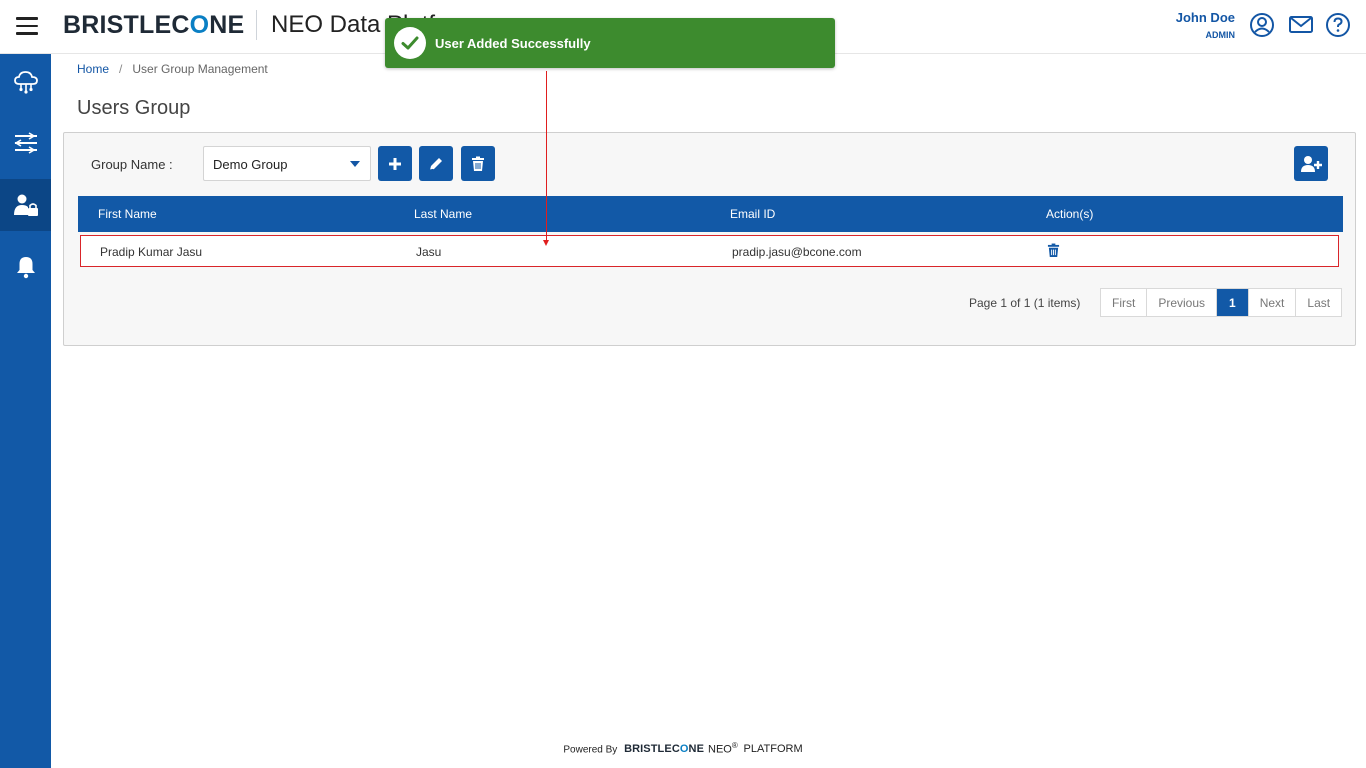 The image size is (1366, 768). Describe the element at coordinates (250, 164) in the screenshot. I see `group-name-value: Demo Group` at that location.